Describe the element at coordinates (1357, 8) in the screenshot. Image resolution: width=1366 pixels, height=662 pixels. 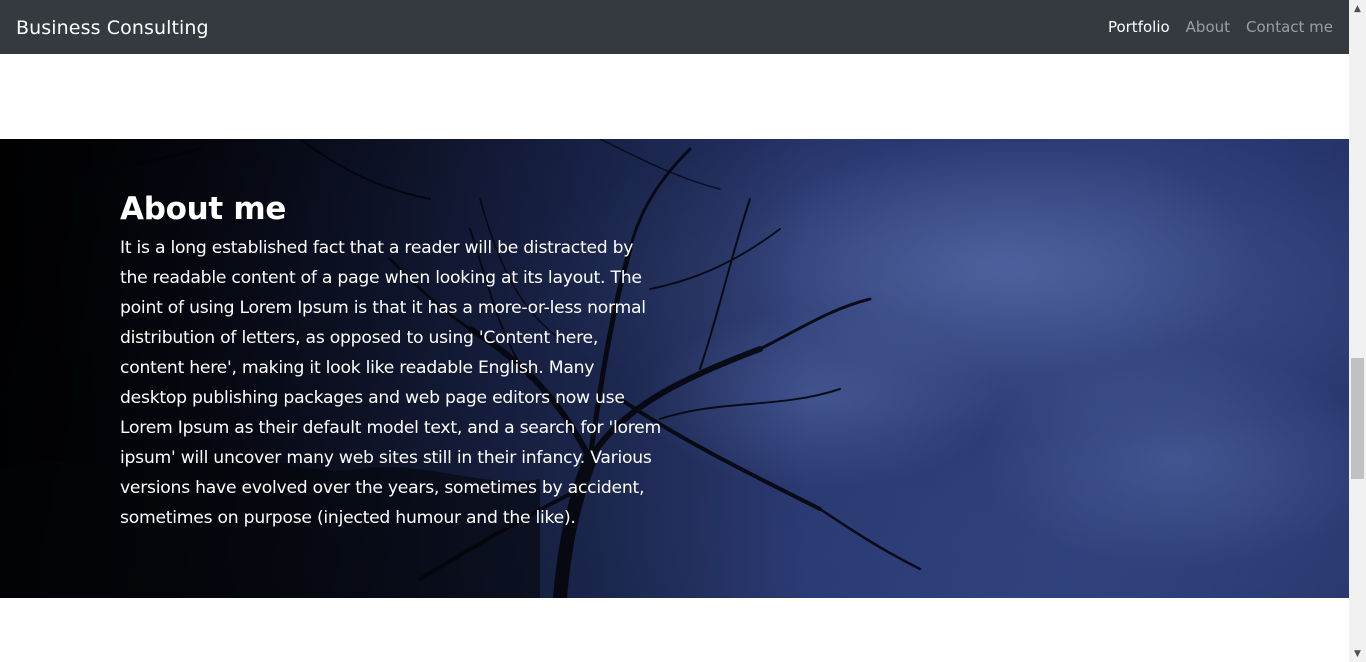
I see `arrow-up-icon: ▲` at that location.